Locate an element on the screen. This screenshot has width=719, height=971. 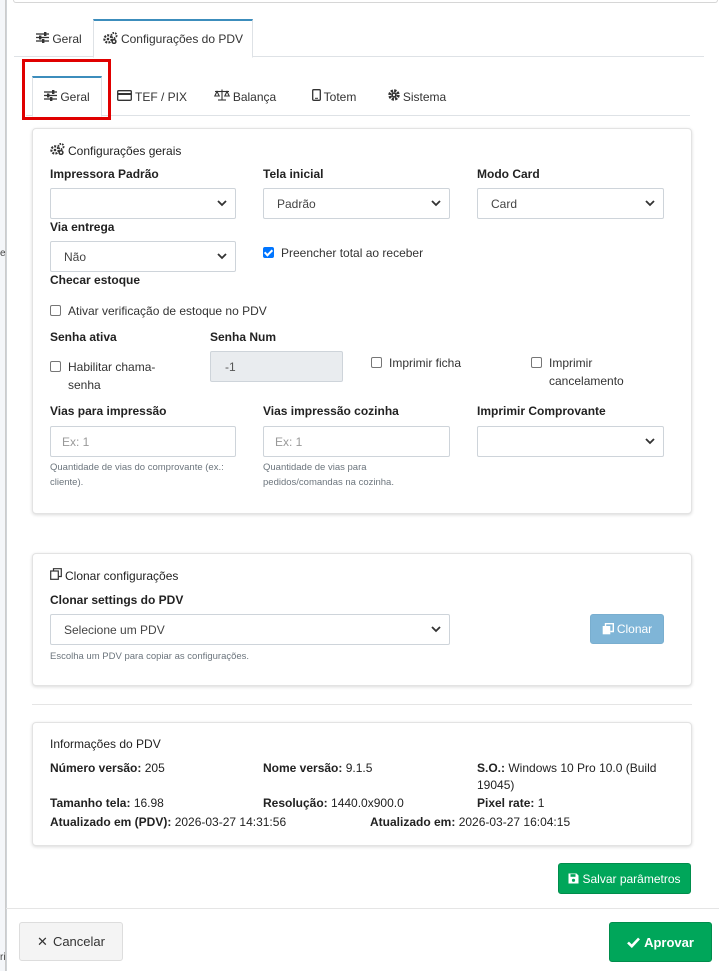
atualizado-em: Atualizado em: 2026-03-27 16:04:15 is located at coordinates (470, 822).